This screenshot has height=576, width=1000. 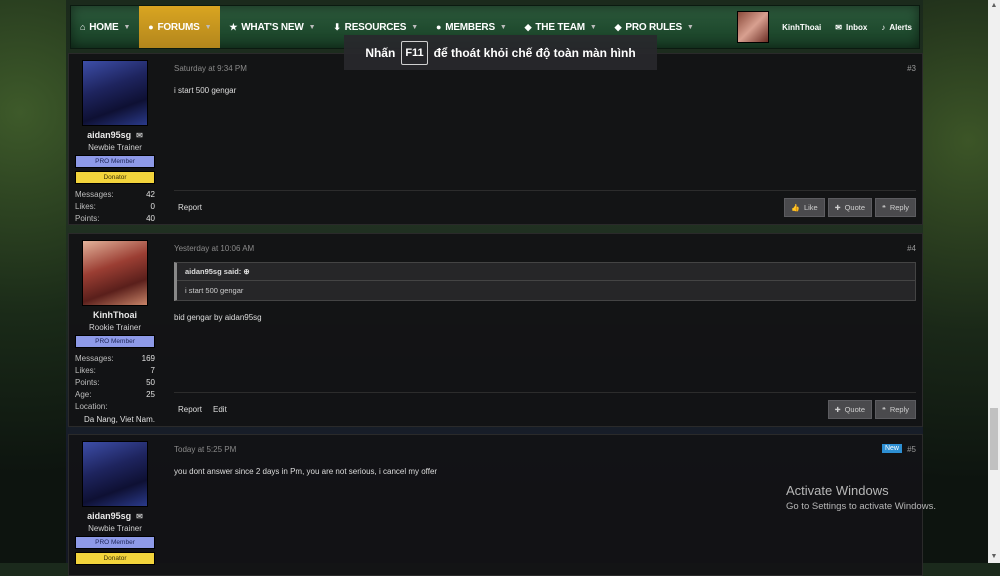 I want to click on bell-icon: ♪, so click(x=883, y=27).